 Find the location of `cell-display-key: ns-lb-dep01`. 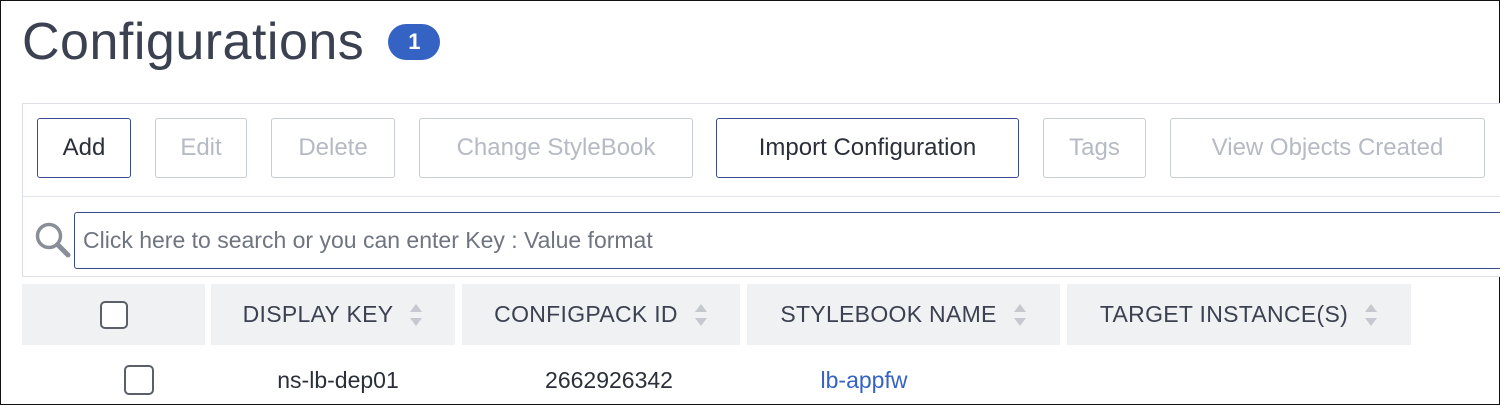

cell-display-key: ns-lb-dep01 is located at coordinates (338, 379).